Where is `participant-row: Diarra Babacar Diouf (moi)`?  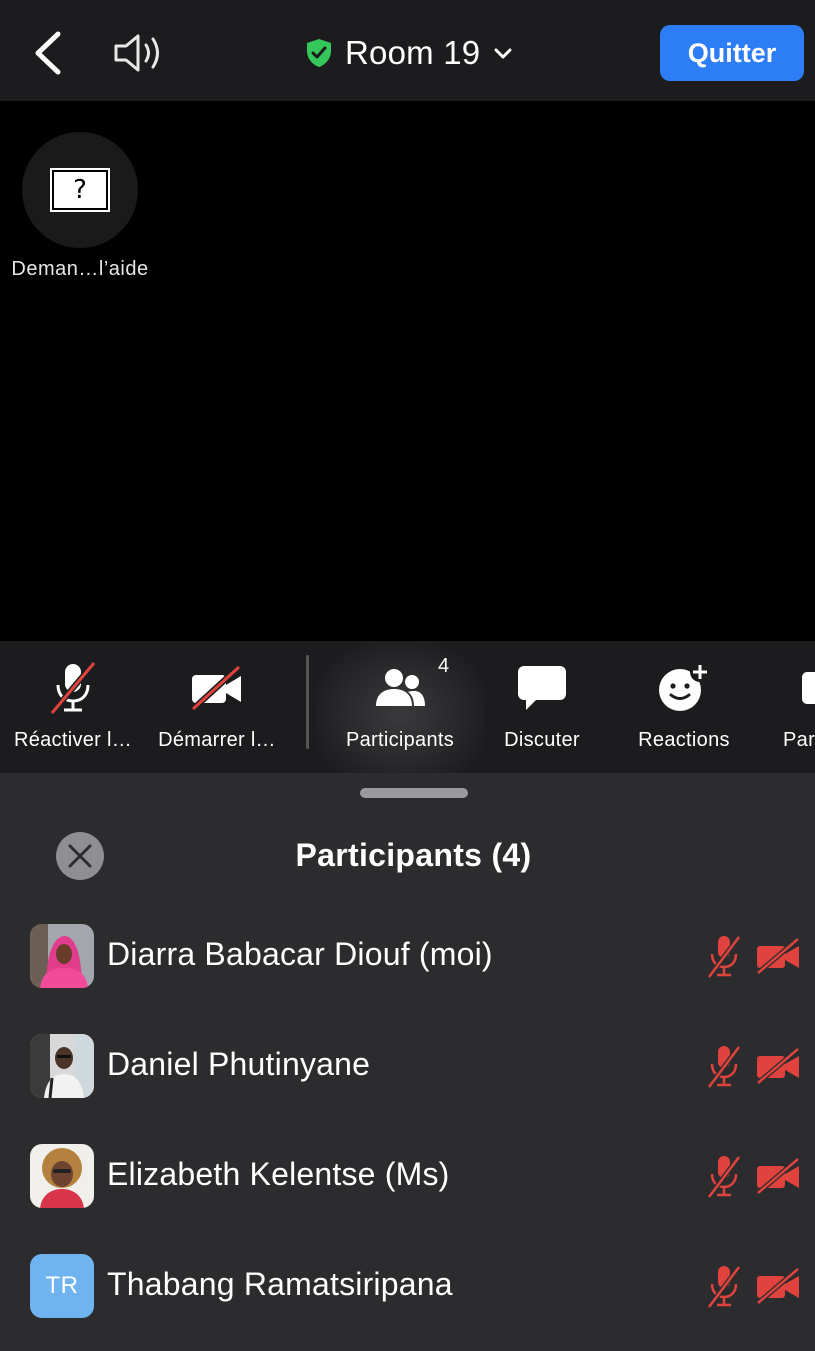
participant-row: Diarra Babacar Diouf (moi) is located at coordinates (407, 979).